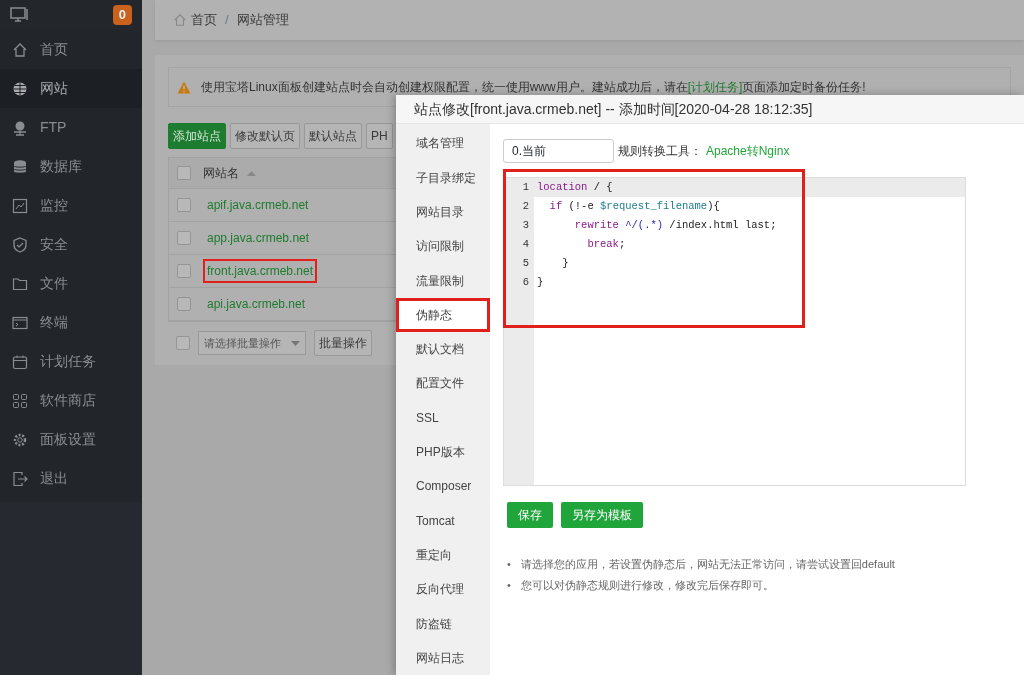  I want to click on calendar-icon, so click(20, 361).